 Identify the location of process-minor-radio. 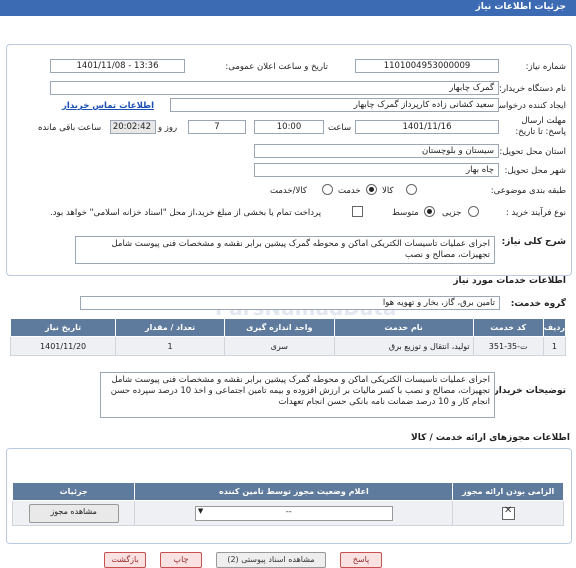
(473, 211).